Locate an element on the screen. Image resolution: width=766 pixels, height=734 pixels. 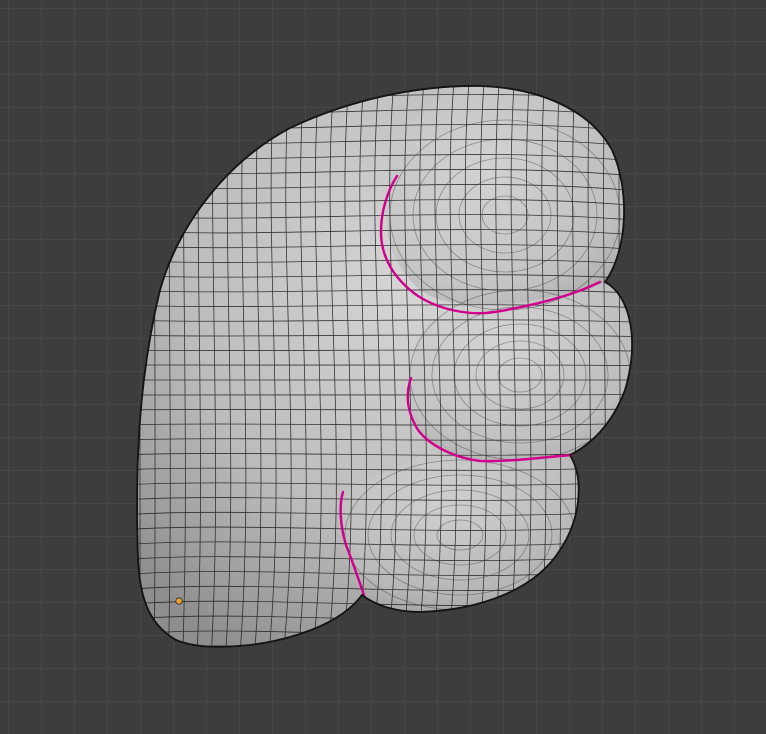
object-origin-icon is located at coordinates (179, 601).